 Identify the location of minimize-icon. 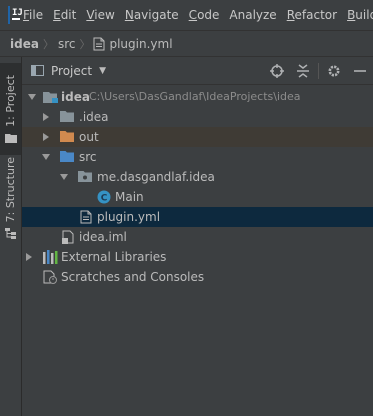
(360, 70).